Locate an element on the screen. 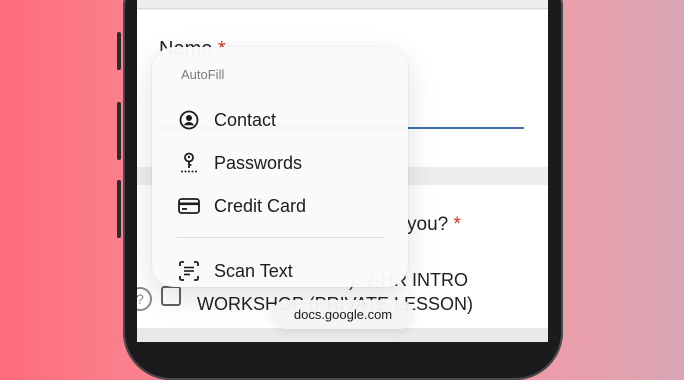 The image size is (684, 380). autofill-item-scan-text: Scan Text is located at coordinates (283, 271).